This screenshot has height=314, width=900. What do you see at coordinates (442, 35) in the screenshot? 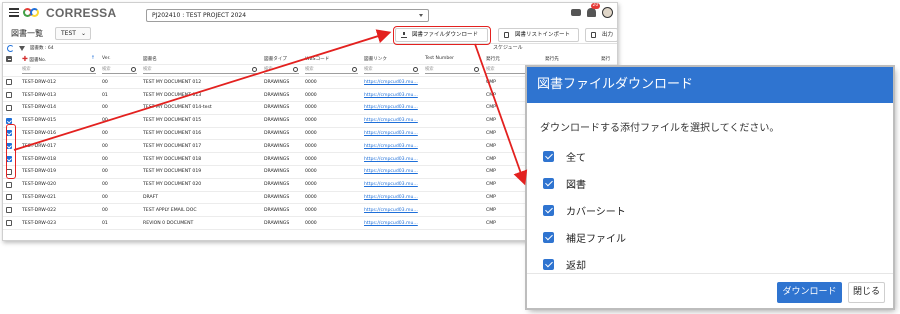
I see `highlight-download-button` at bounding box center [442, 35].